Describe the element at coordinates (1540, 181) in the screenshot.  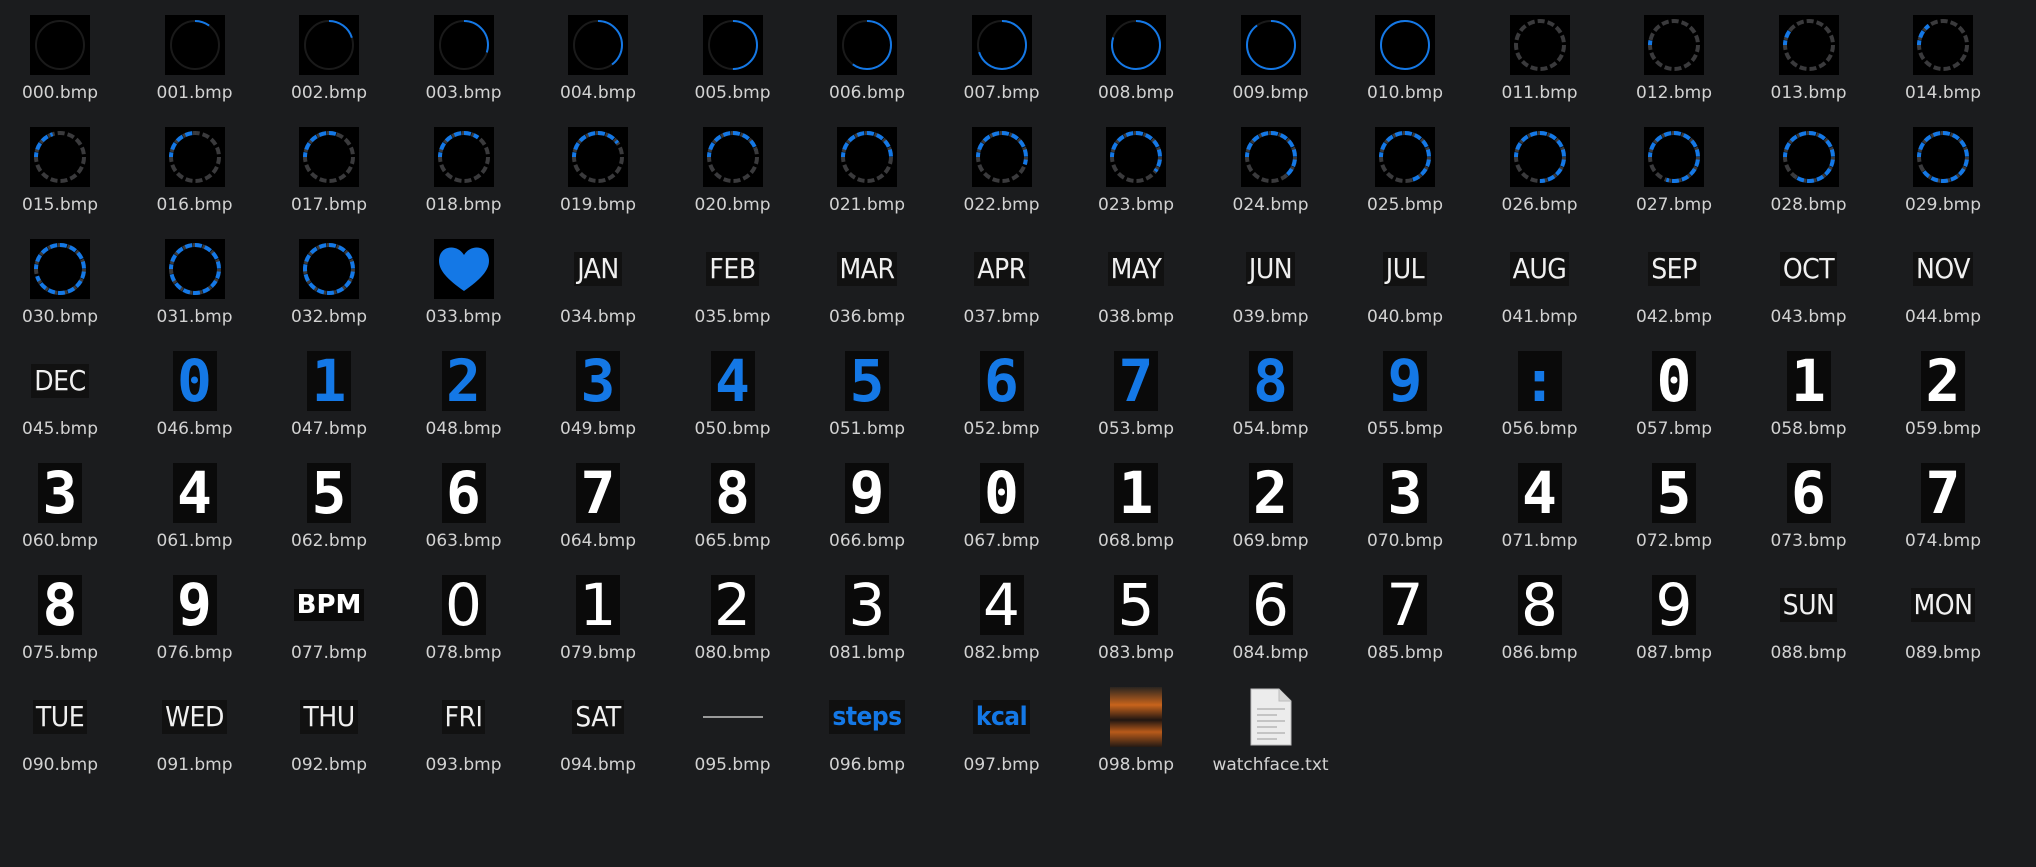
I see `file-item: 026.bmp` at that location.